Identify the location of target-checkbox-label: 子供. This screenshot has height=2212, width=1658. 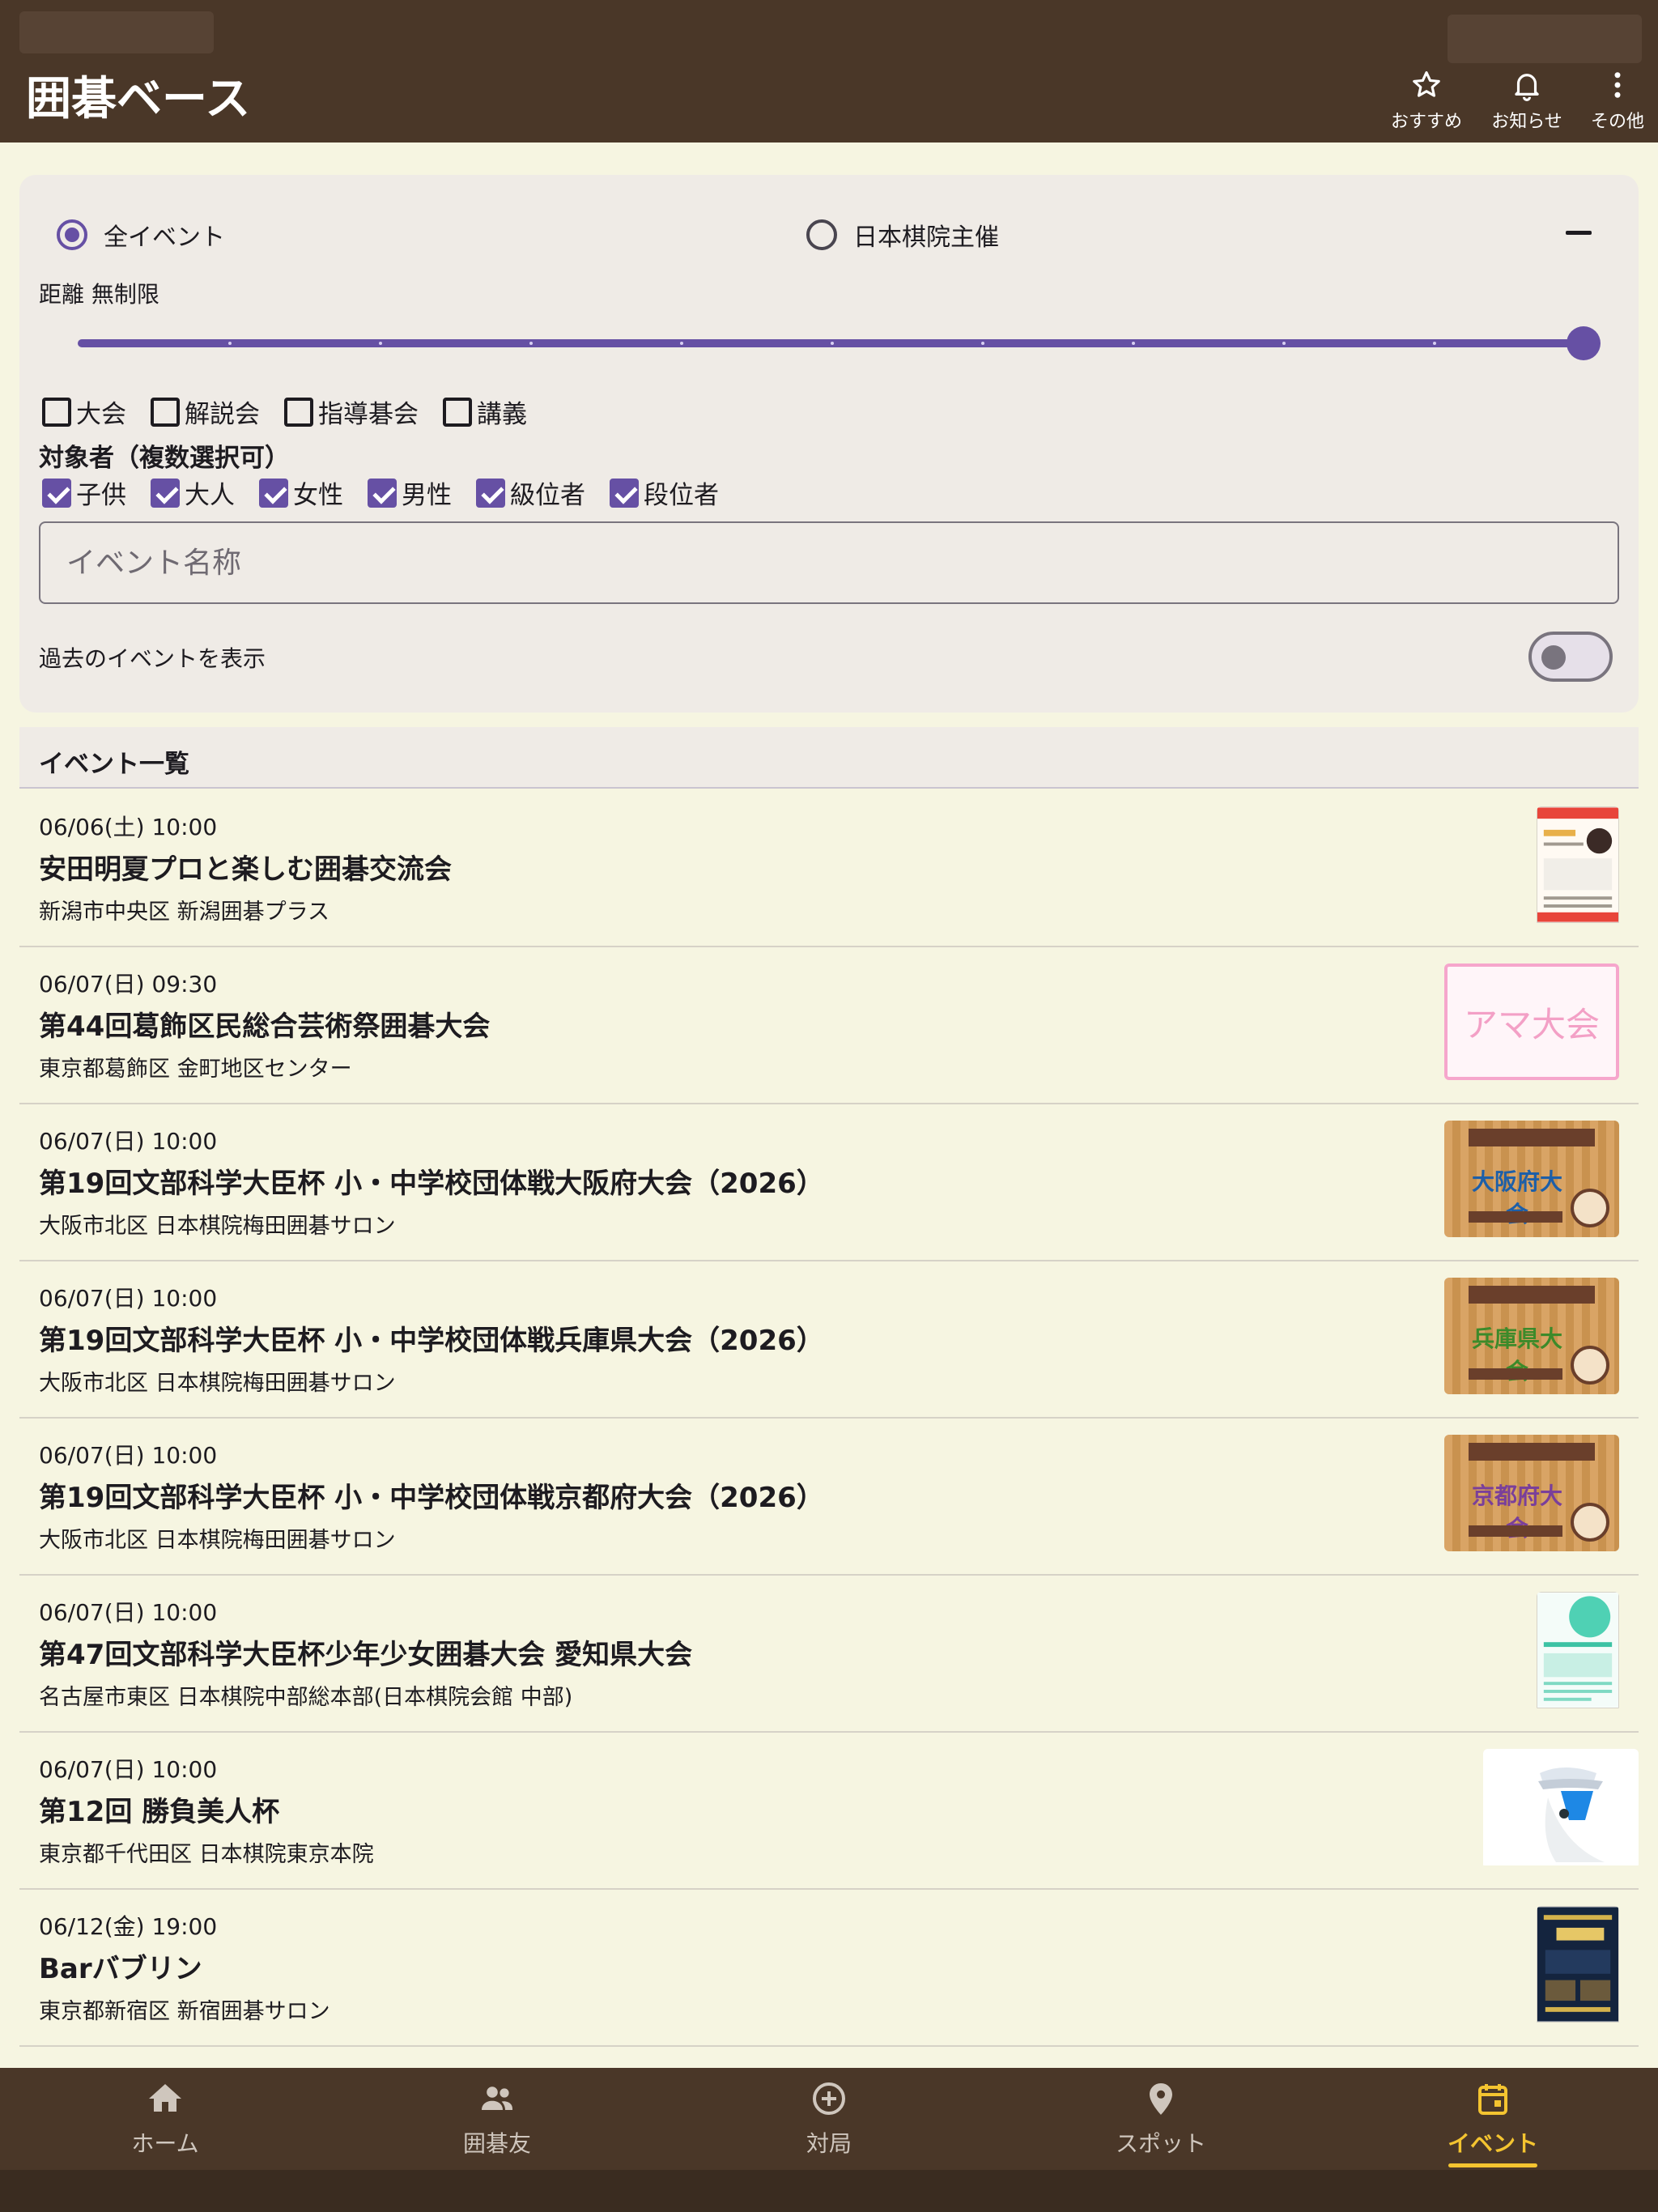
(101, 496).